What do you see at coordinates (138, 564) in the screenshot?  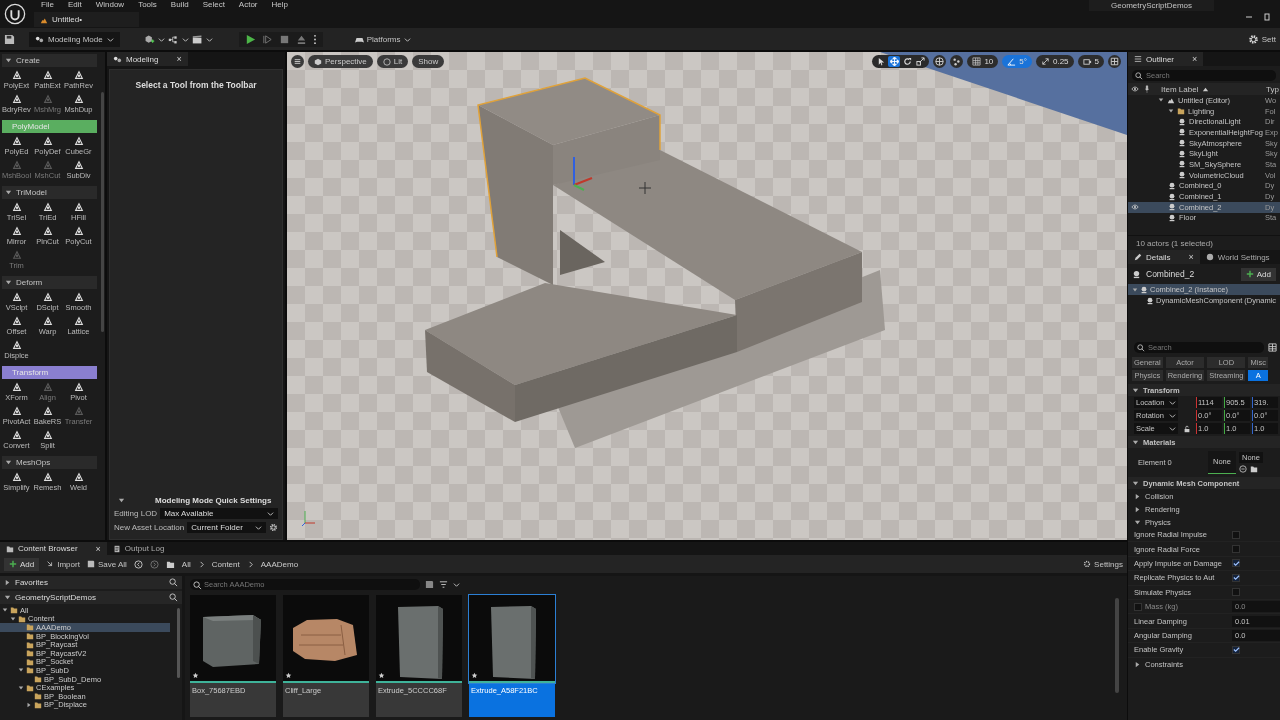 I see `back-icon` at bounding box center [138, 564].